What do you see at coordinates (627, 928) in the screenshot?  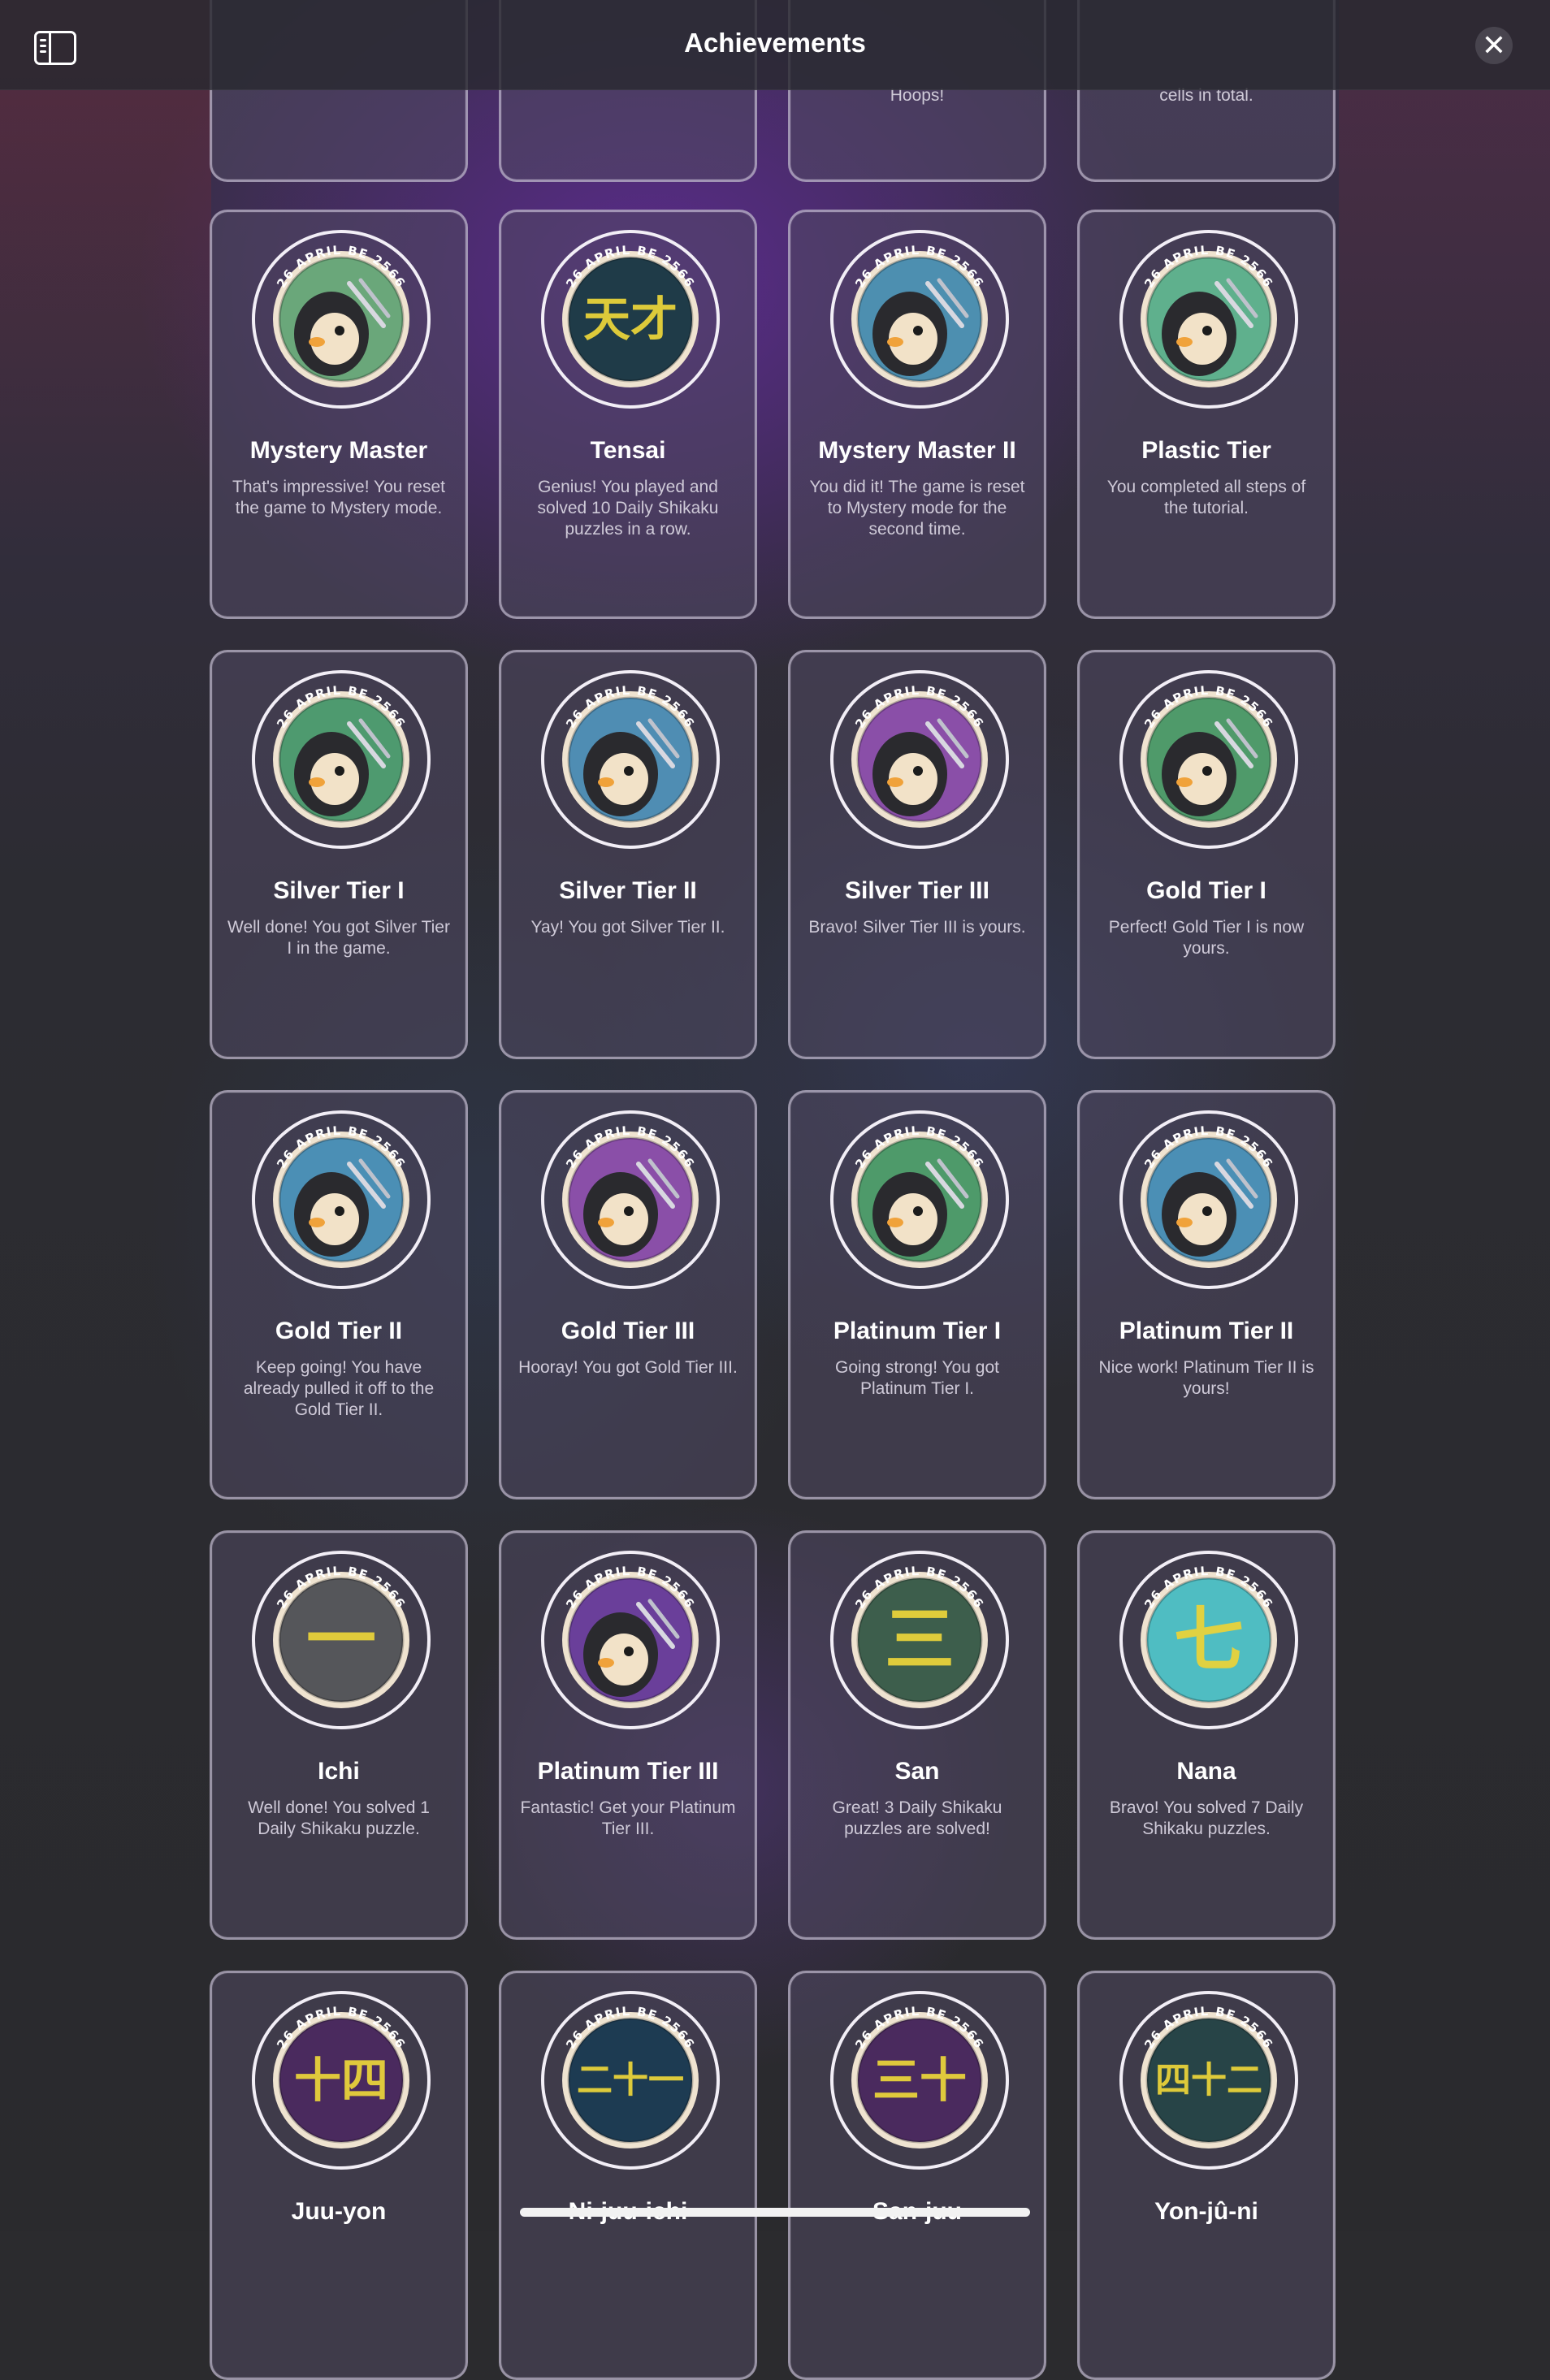 I see `achievement-description: Yay! You got Silver Tier II.` at bounding box center [627, 928].